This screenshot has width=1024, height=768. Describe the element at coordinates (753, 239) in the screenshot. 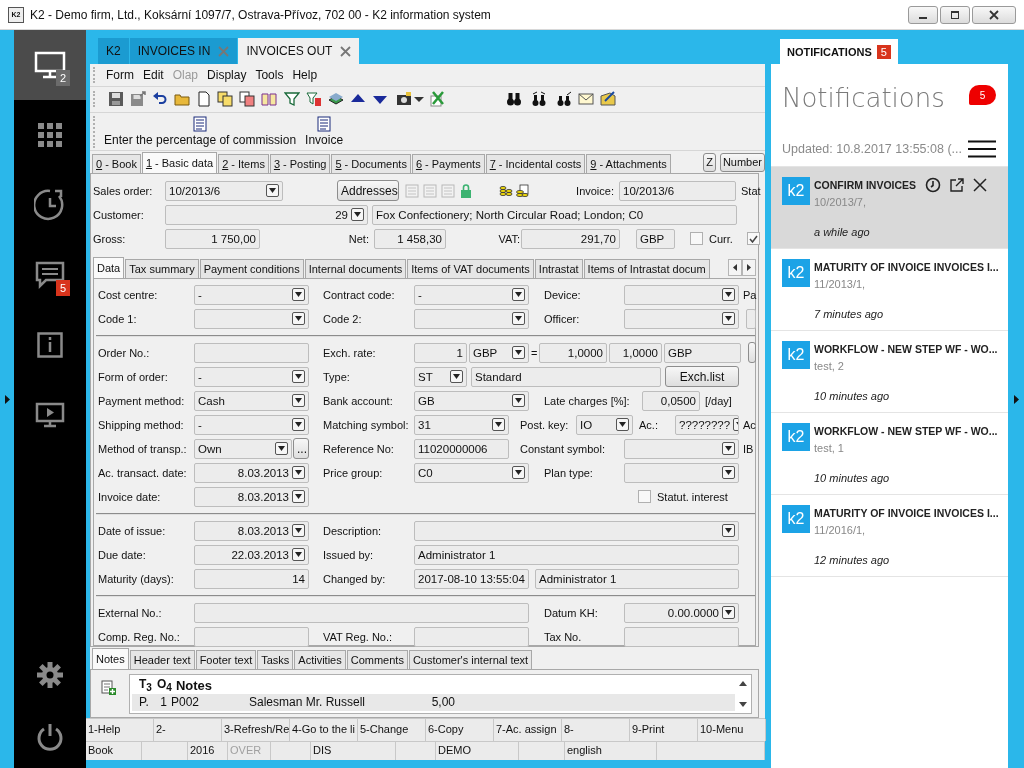

I see `checkbox` at that location.